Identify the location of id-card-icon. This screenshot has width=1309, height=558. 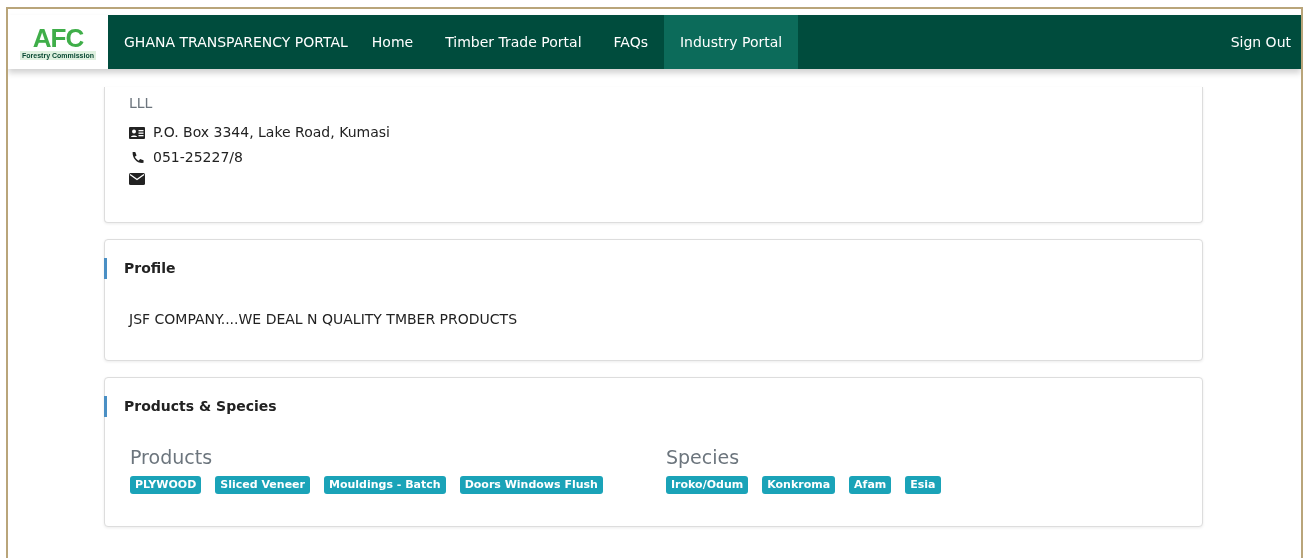
(137, 132).